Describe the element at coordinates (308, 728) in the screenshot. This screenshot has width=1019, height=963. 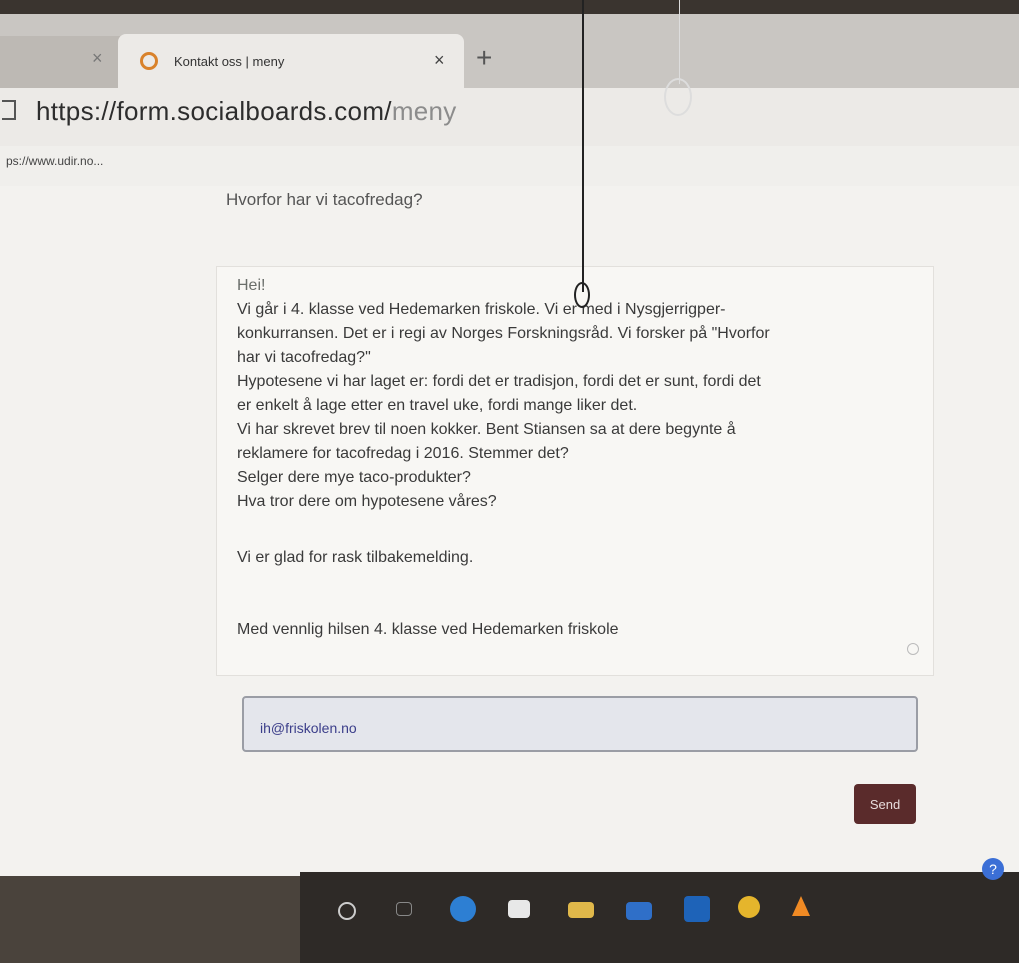
I see `email-value: ih@friskolen.no` at that location.